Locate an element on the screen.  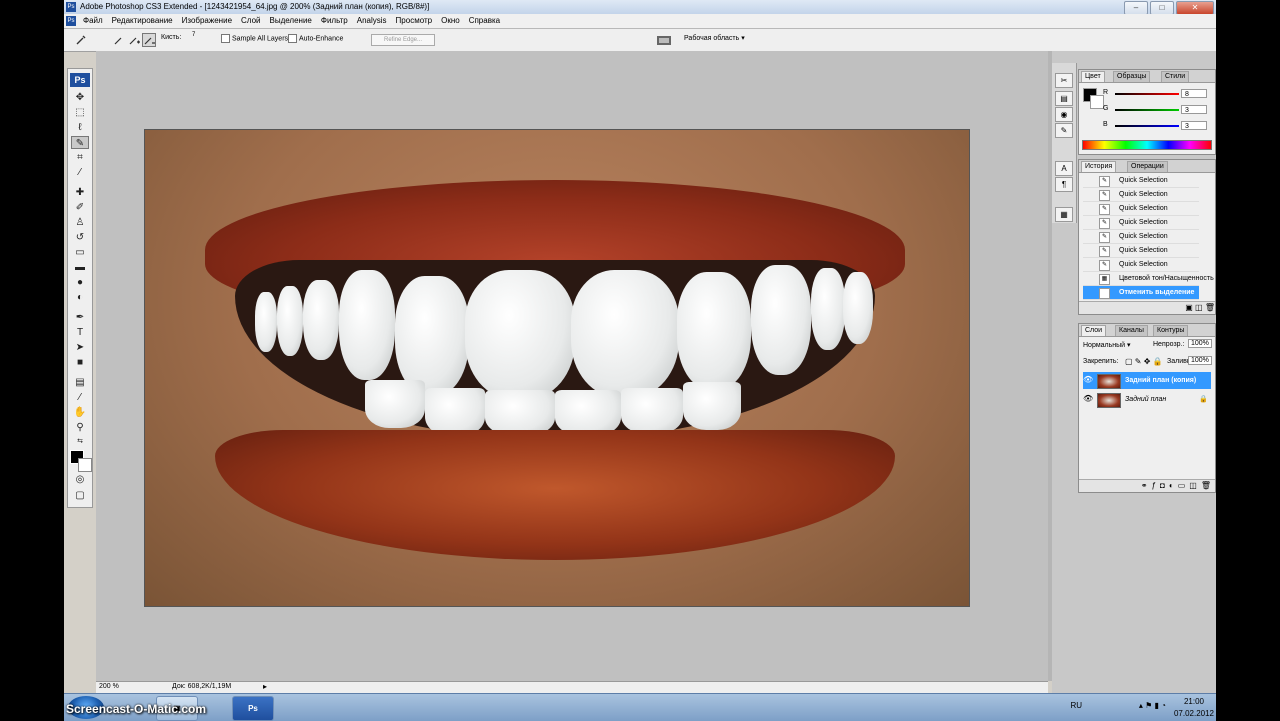
history-item: ▦ Цветовой тон/Насыщенность is located at coordinates (1148, 279).